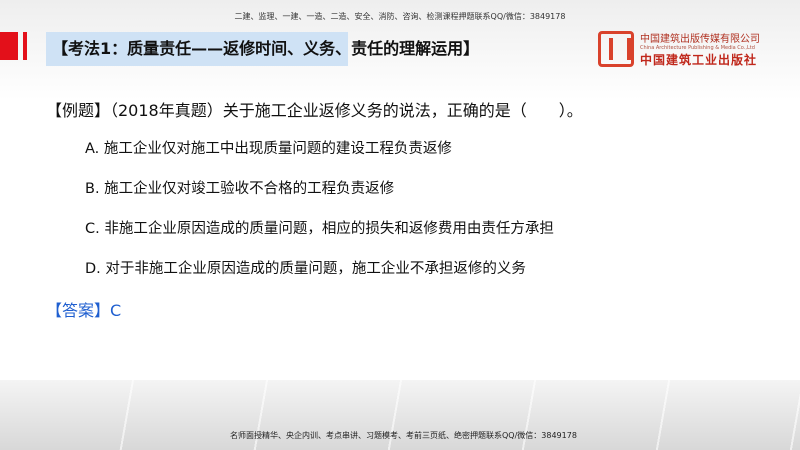 The image size is (800, 450). What do you see at coordinates (305, 269) in the screenshot?
I see `option-d: D. 对于非施工企业原因造成的质量问题，施工企业不承担返修的义务` at bounding box center [305, 269].